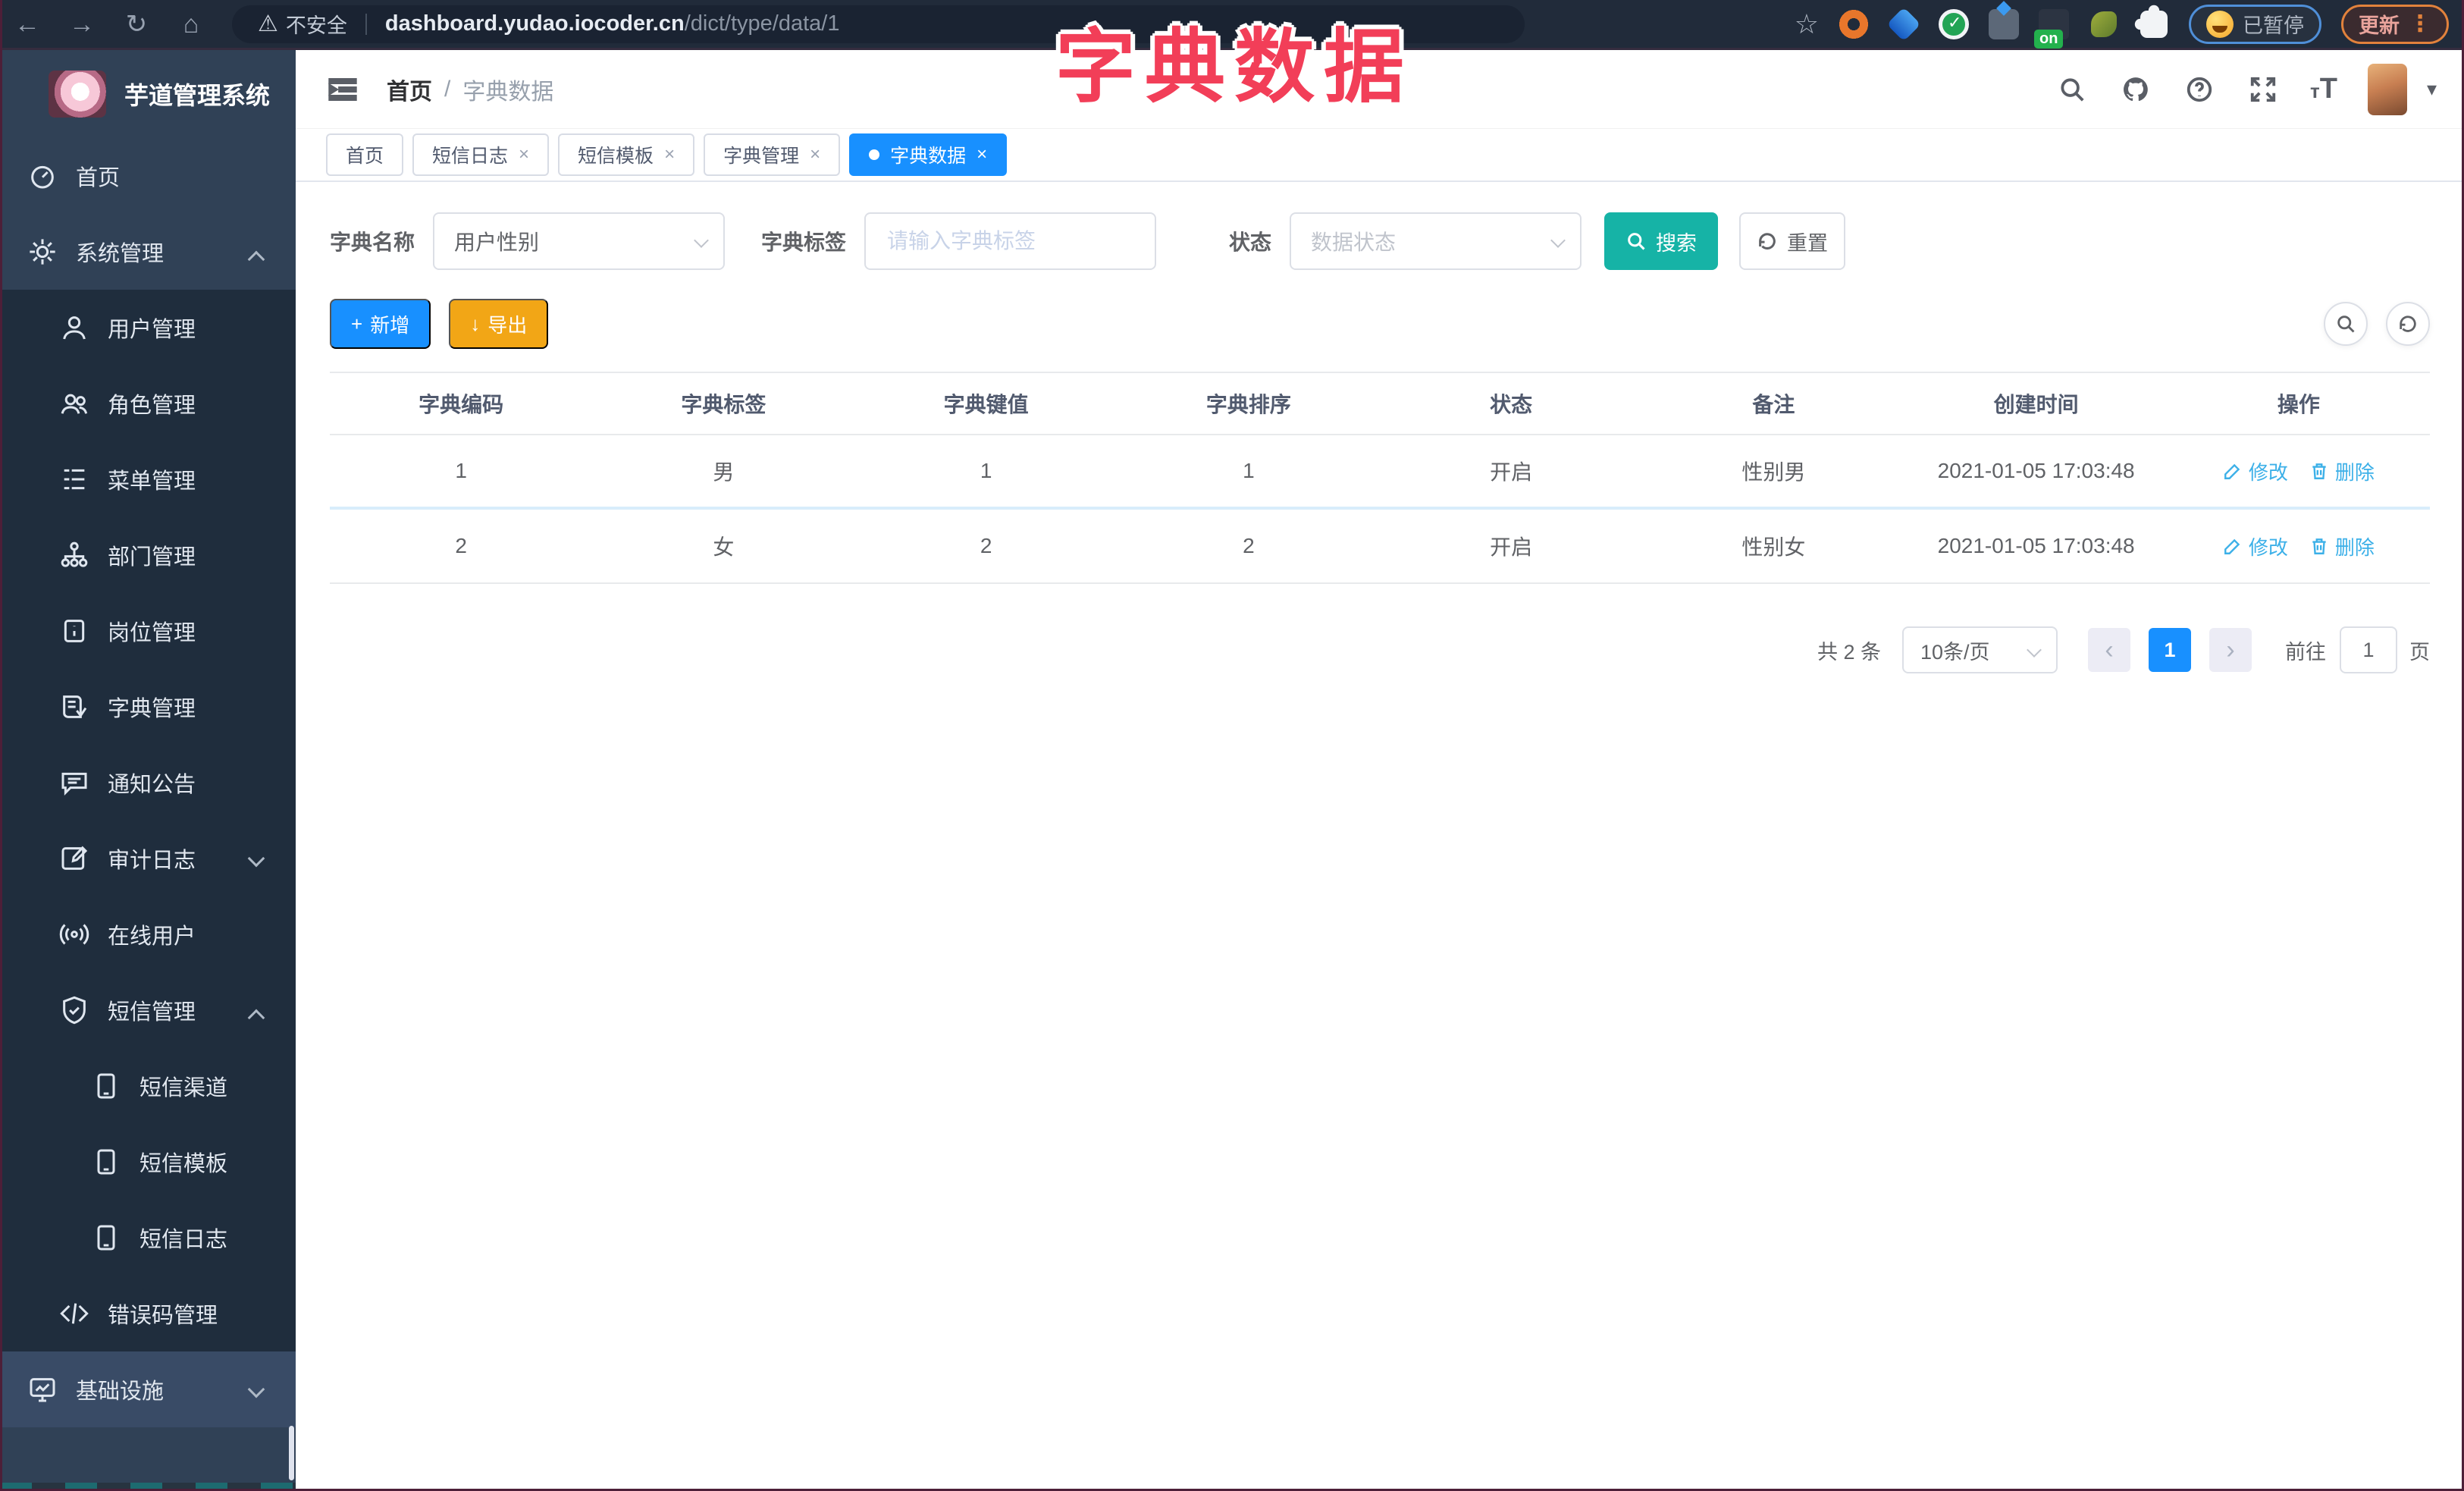  Describe the element at coordinates (381, 324) in the screenshot. I see `add-button: + 新增` at that location.